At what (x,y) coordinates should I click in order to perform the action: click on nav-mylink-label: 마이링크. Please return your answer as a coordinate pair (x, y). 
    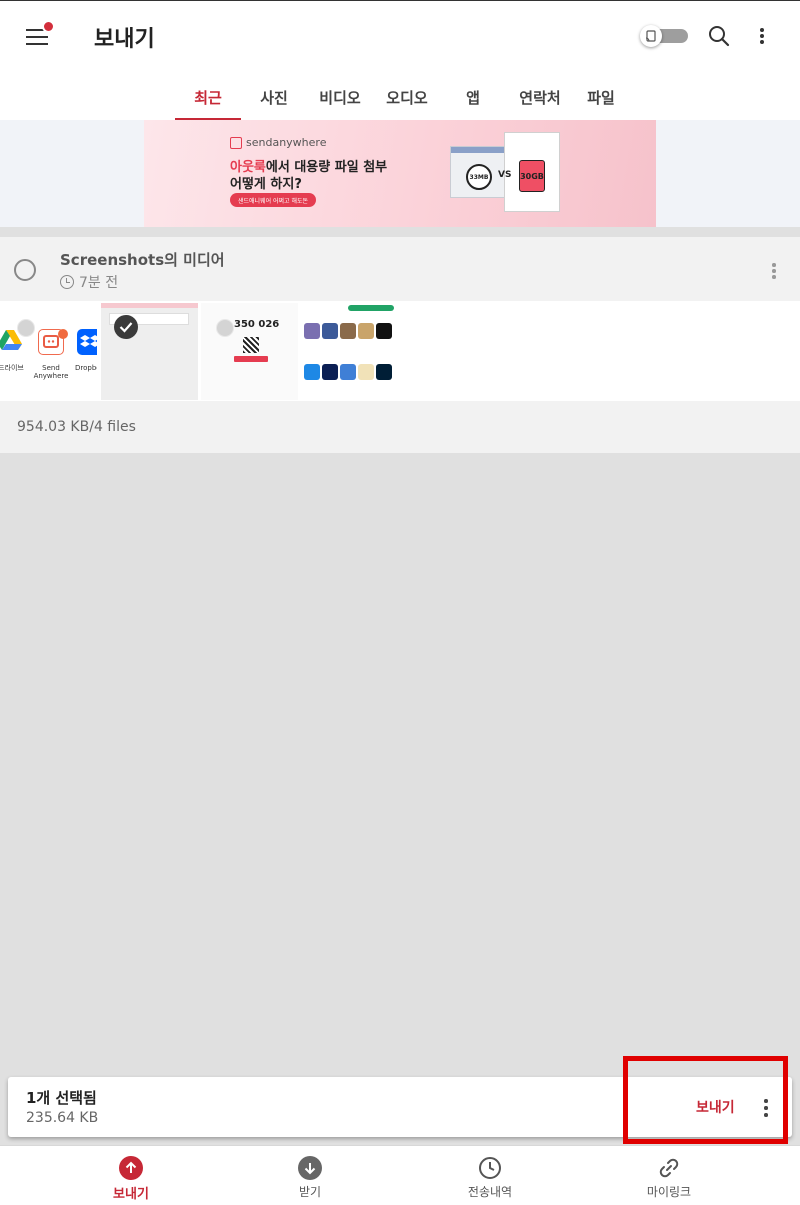
    Looking at the image, I should click on (669, 1192).